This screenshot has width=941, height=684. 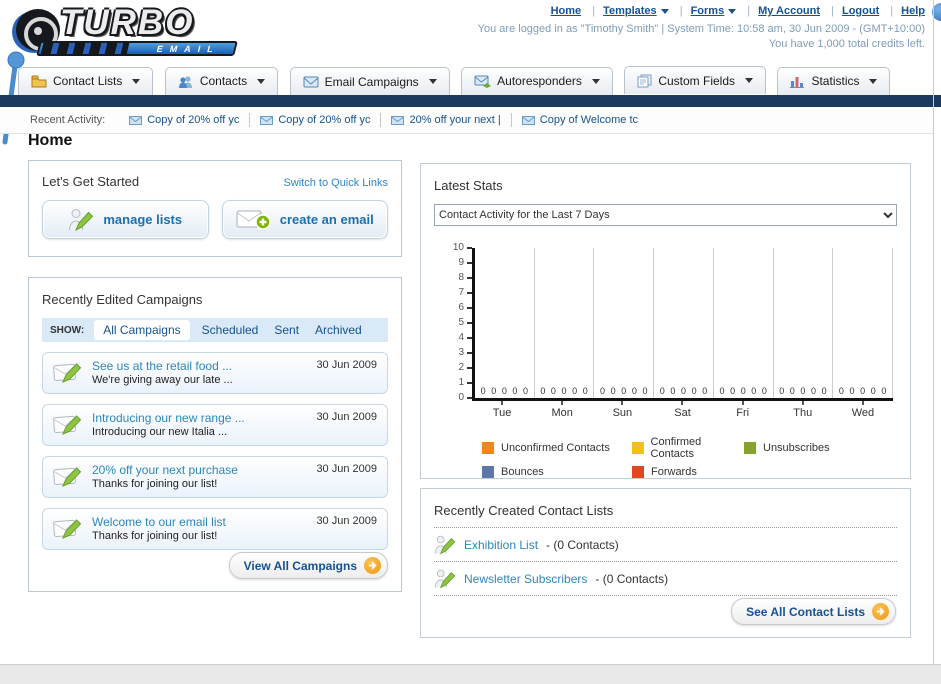 I want to click on header-link-home: Home, so click(x=566, y=11).